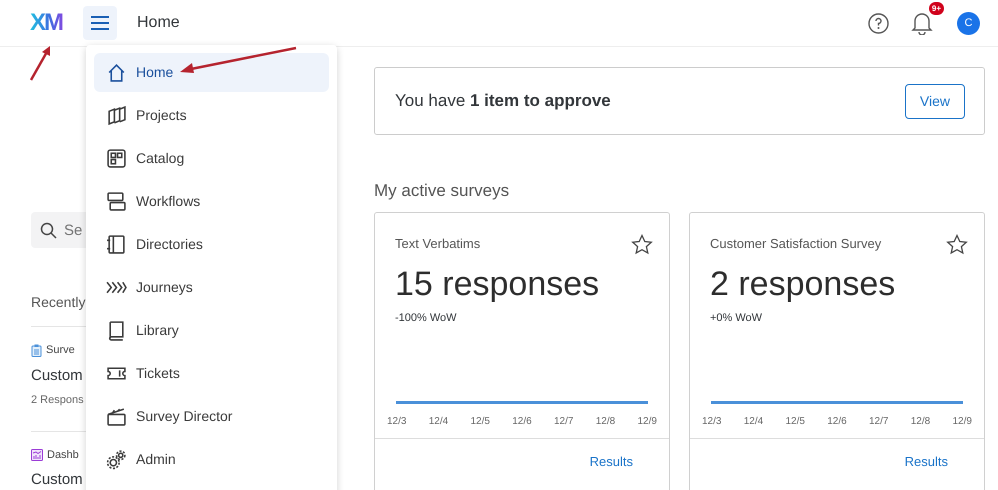  Describe the element at coordinates (922, 23) in the screenshot. I see `notification-icon` at that location.